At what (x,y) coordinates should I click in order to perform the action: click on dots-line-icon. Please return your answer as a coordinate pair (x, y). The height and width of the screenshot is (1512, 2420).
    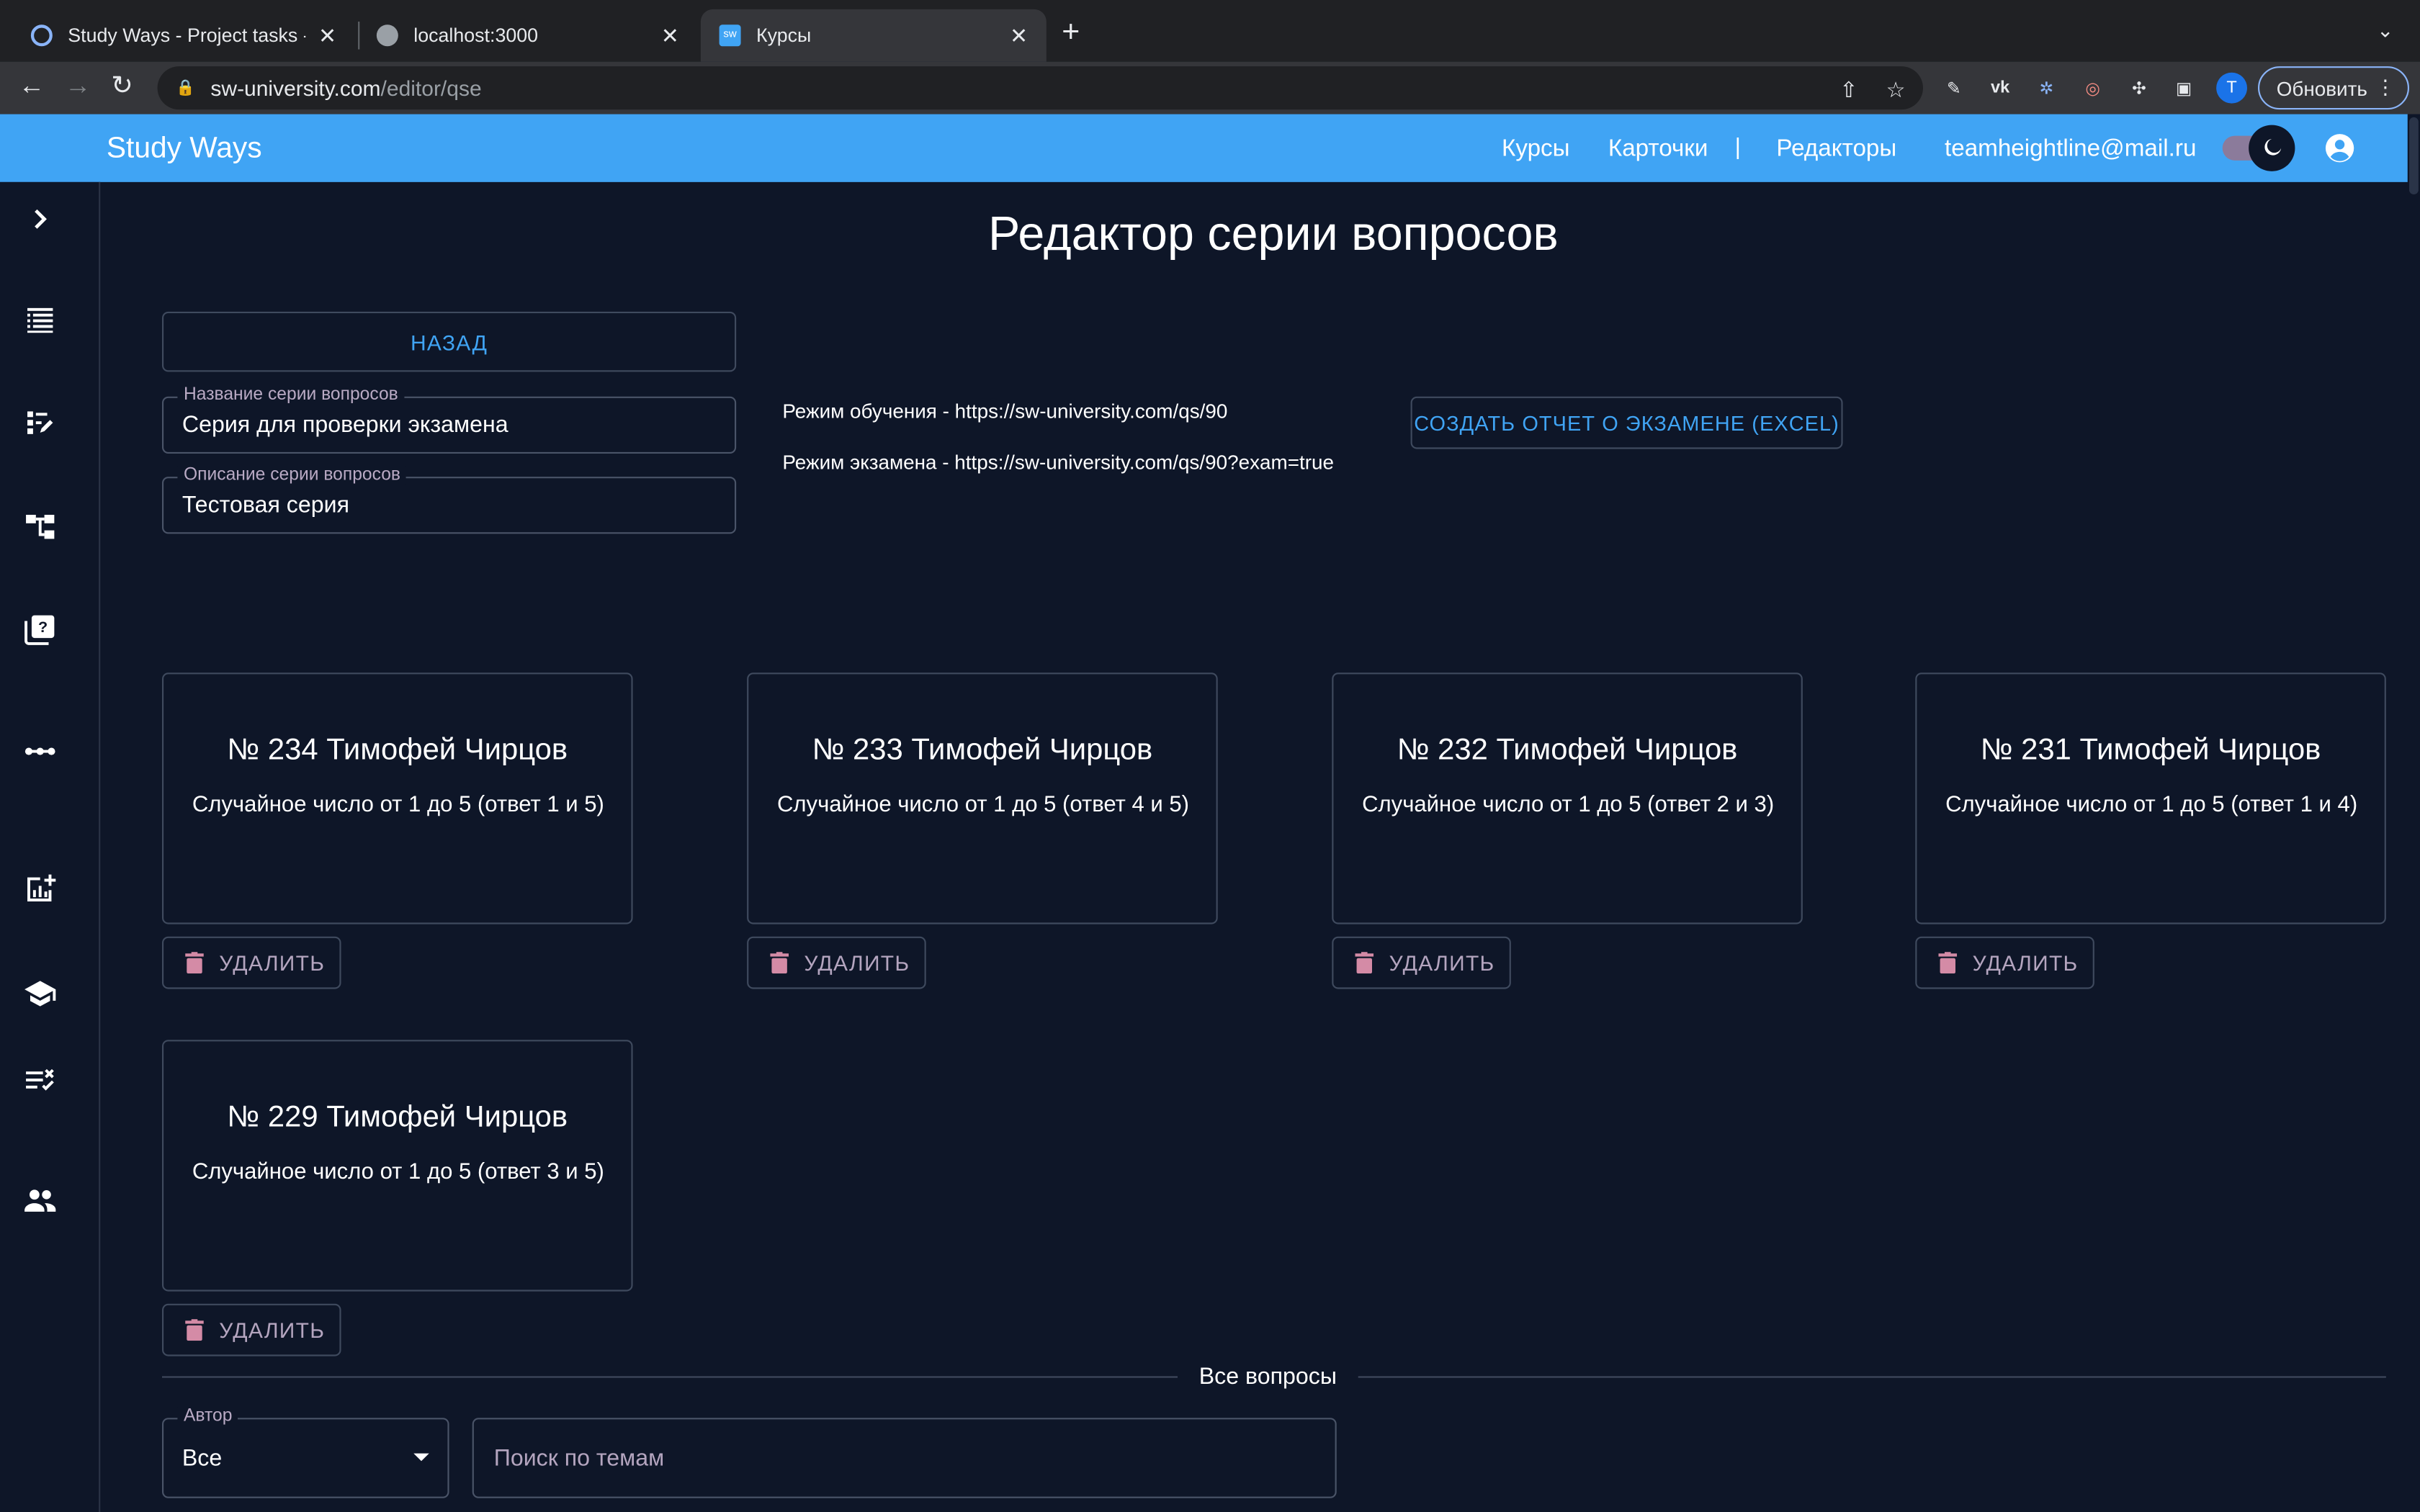
    Looking at the image, I should click on (40, 751).